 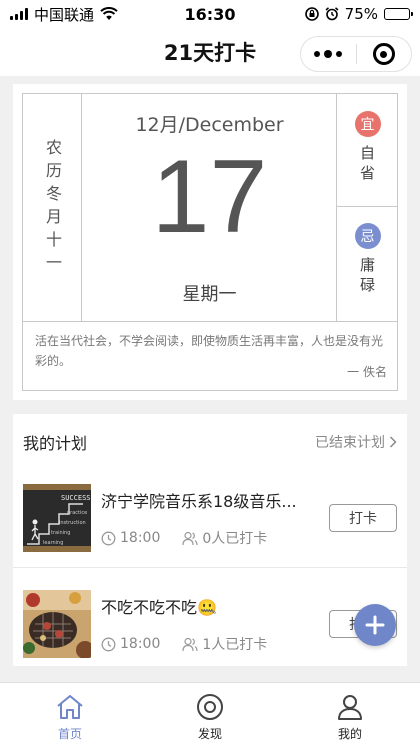 I want to click on tab-home: 首页, so click(x=70, y=714).